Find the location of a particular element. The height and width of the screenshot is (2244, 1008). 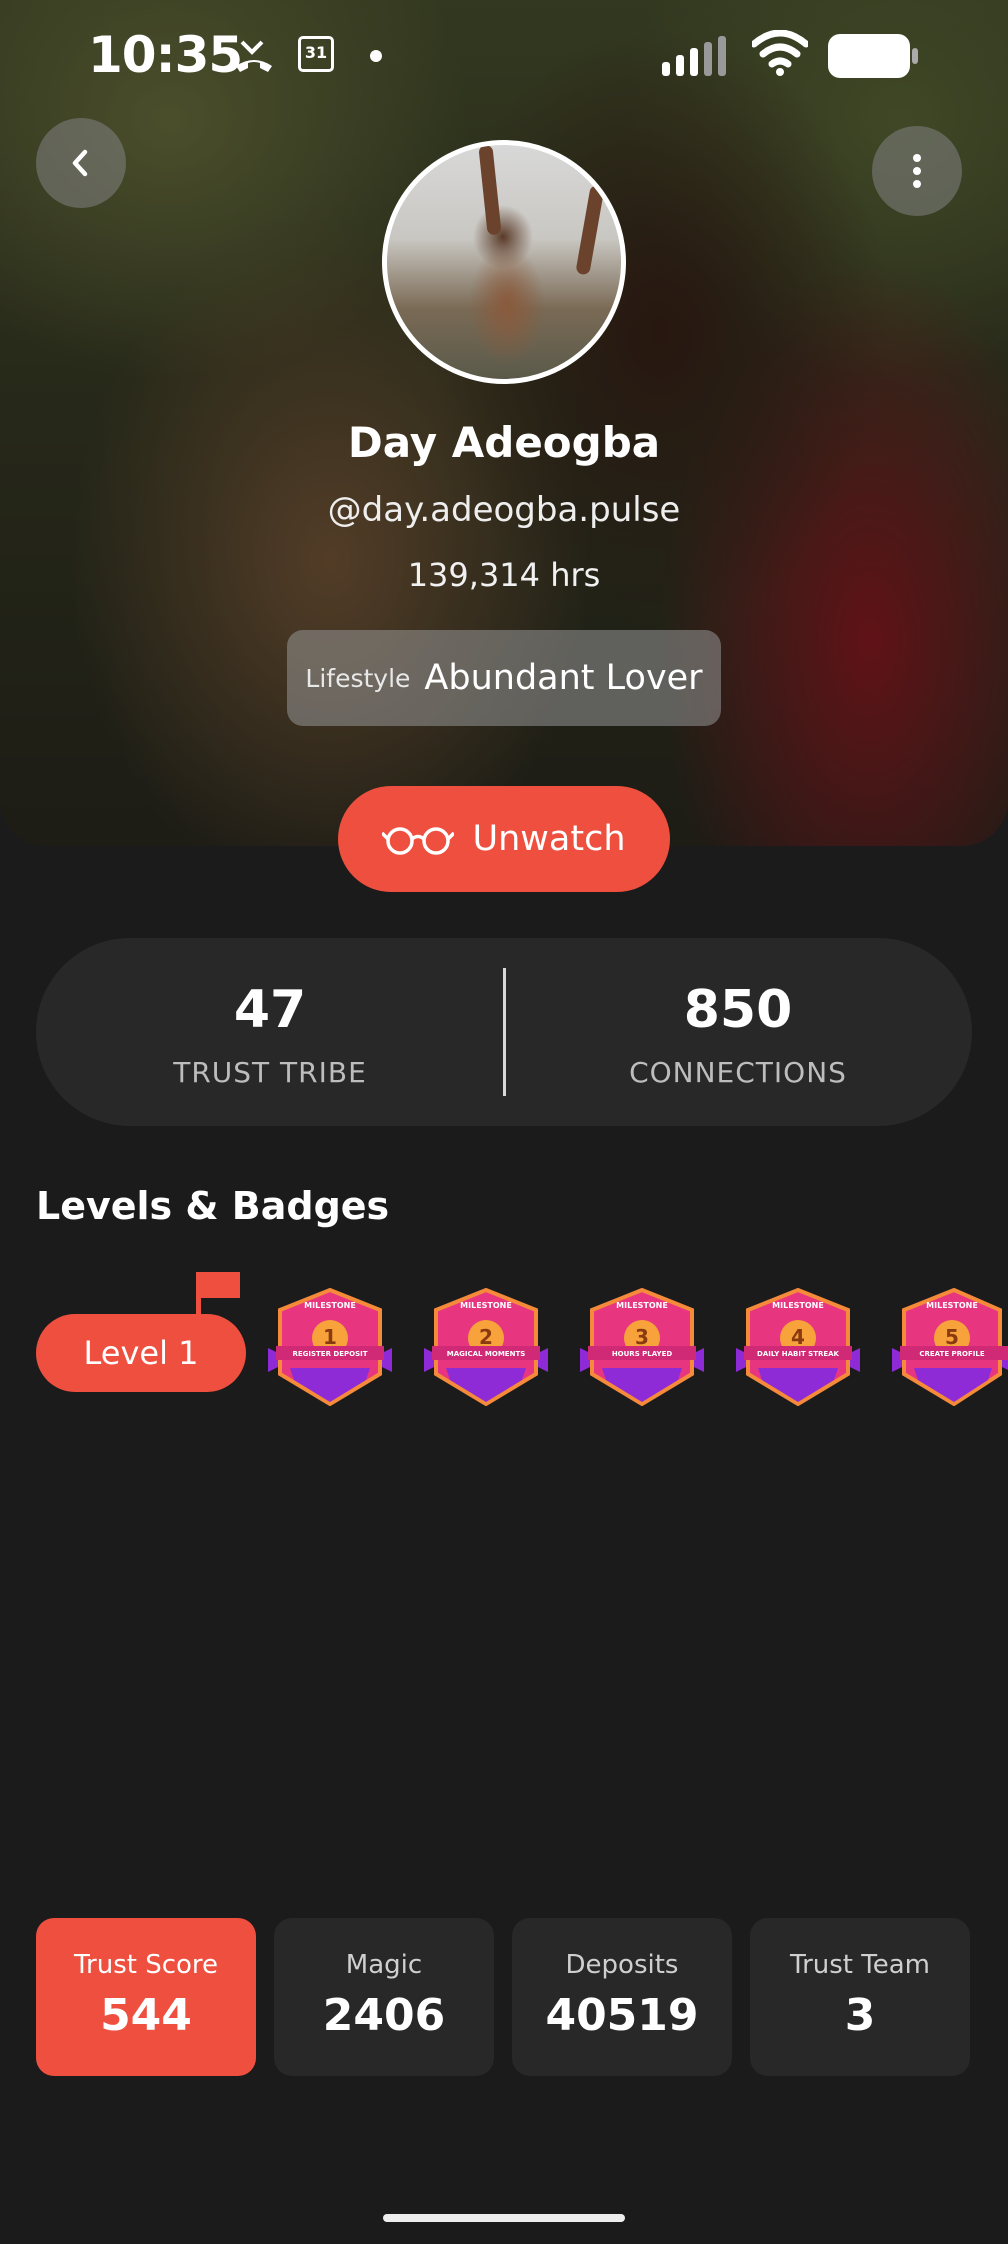

badge-create-profile: MILESTONE 5 CREATE PROFILE is located at coordinates (950, 1347).